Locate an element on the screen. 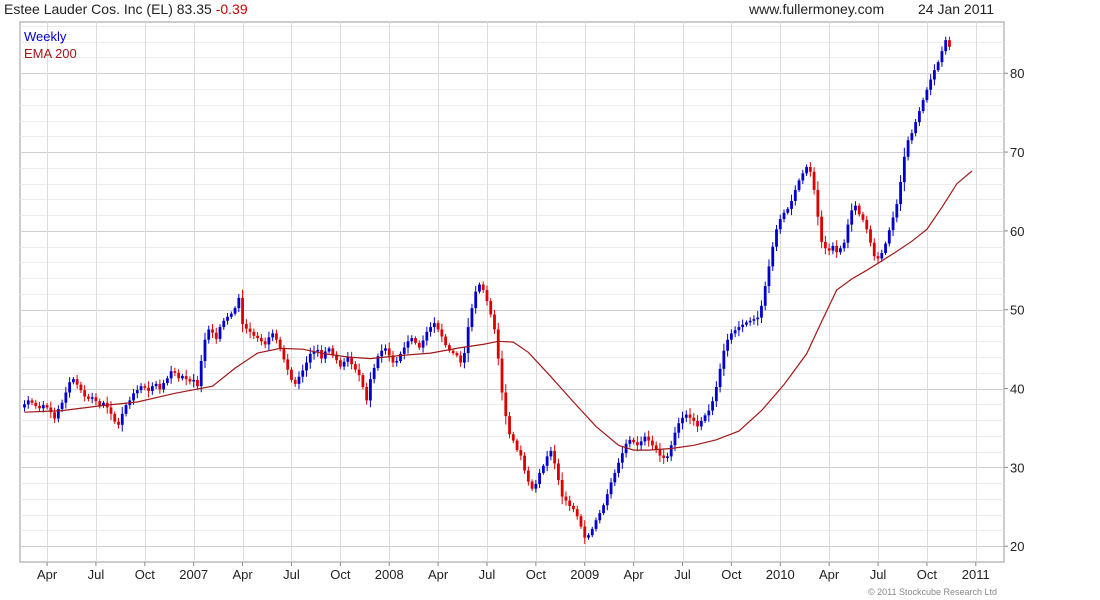 Image resolution: width=1100 pixels, height=600 pixels. legend-ema200: EMA 200 is located at coordinates (50, 53).